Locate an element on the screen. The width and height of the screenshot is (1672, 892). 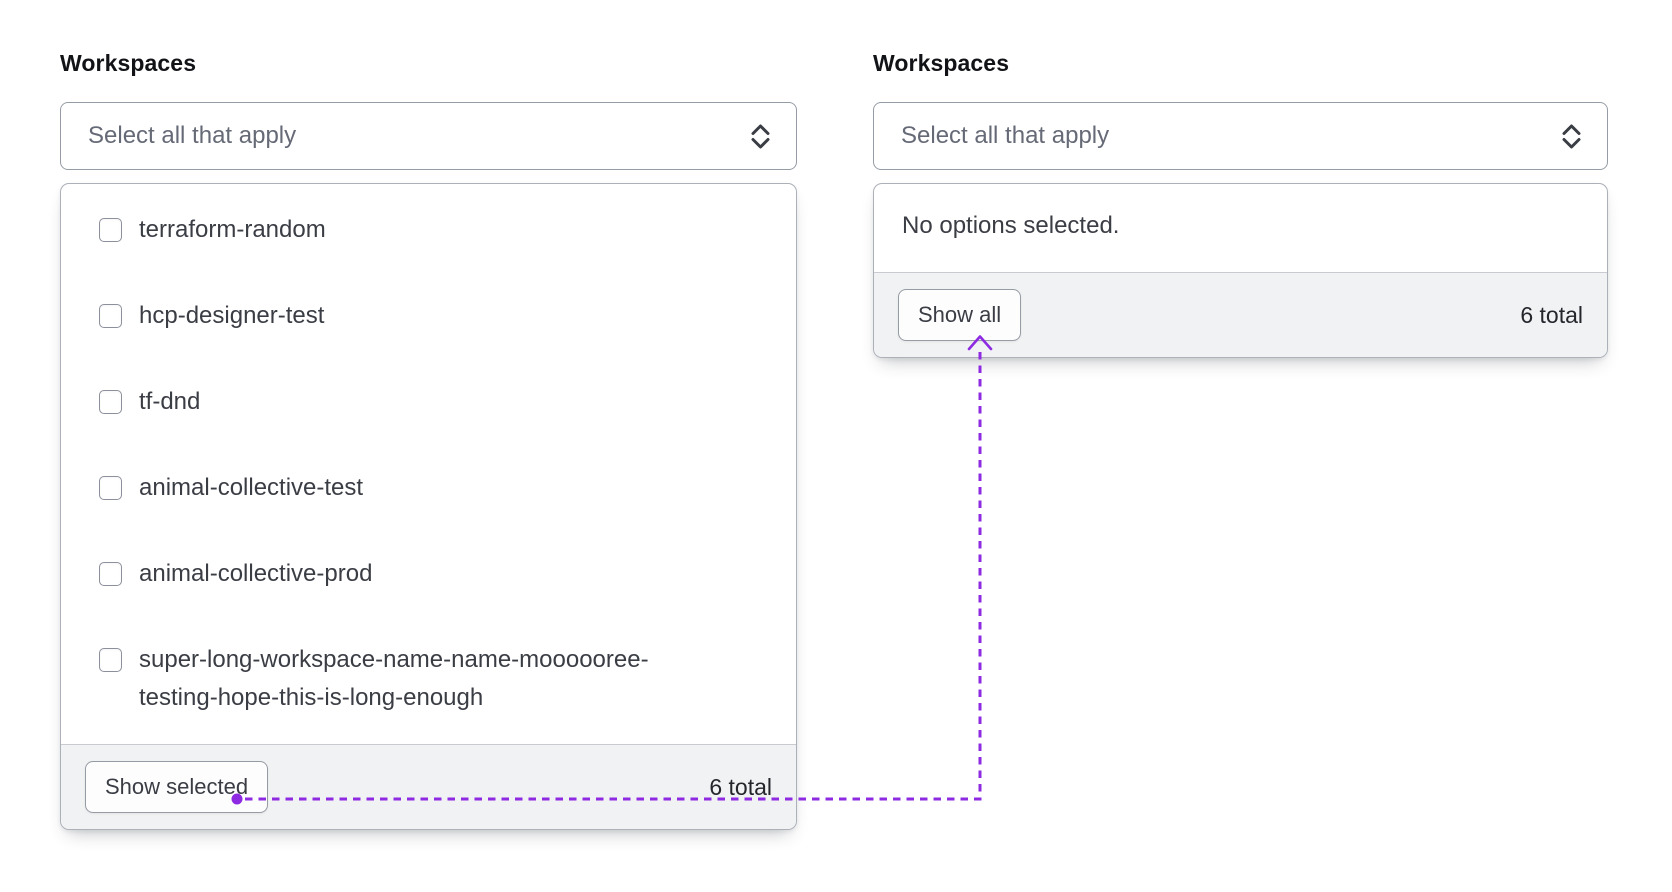
panel-footer: Show all 6 total is located at coordinates (1240, 314).